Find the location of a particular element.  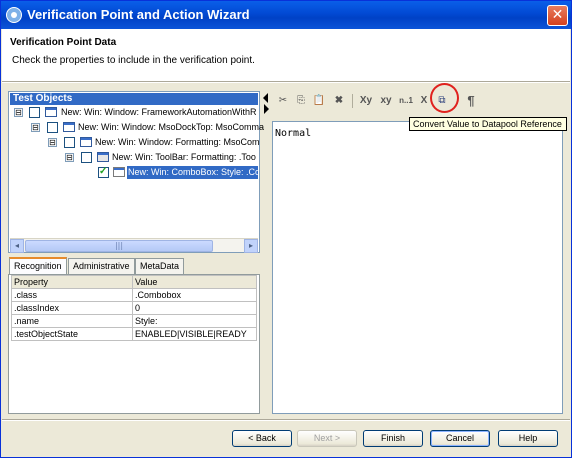

highlight-circle is located at coordinates (444, 98).